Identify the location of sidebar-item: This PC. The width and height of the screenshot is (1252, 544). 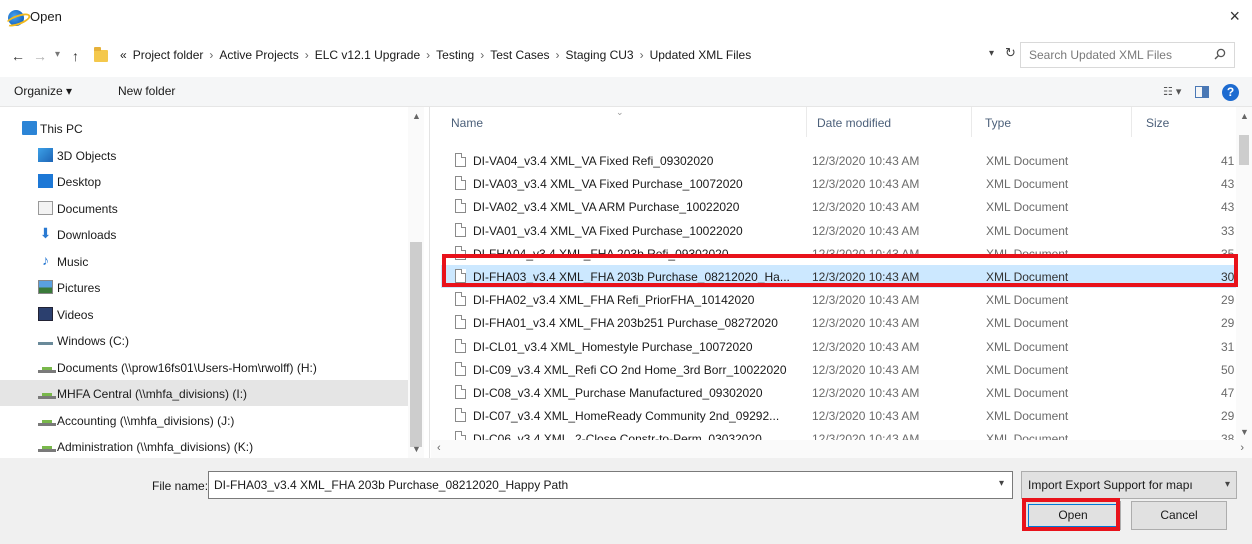
(211, 128).